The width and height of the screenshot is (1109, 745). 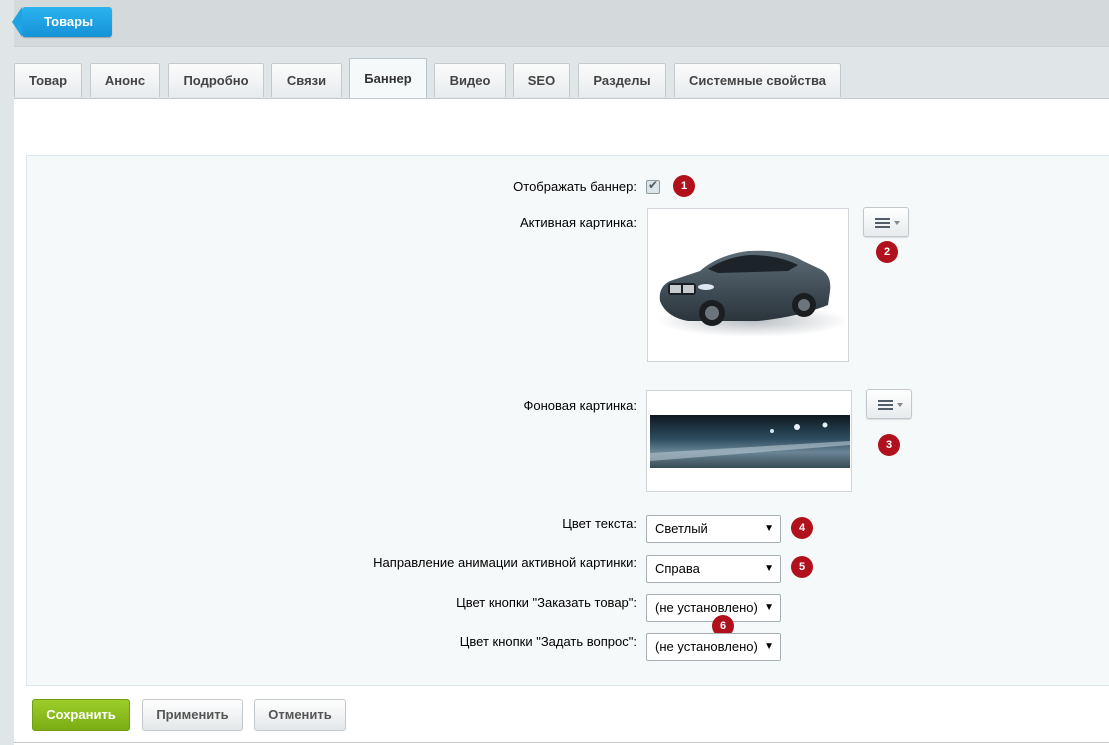 I want to click on ask-button-color-label: Цвет кнопки "Задать вопрос":, so click(x=548, y=641).